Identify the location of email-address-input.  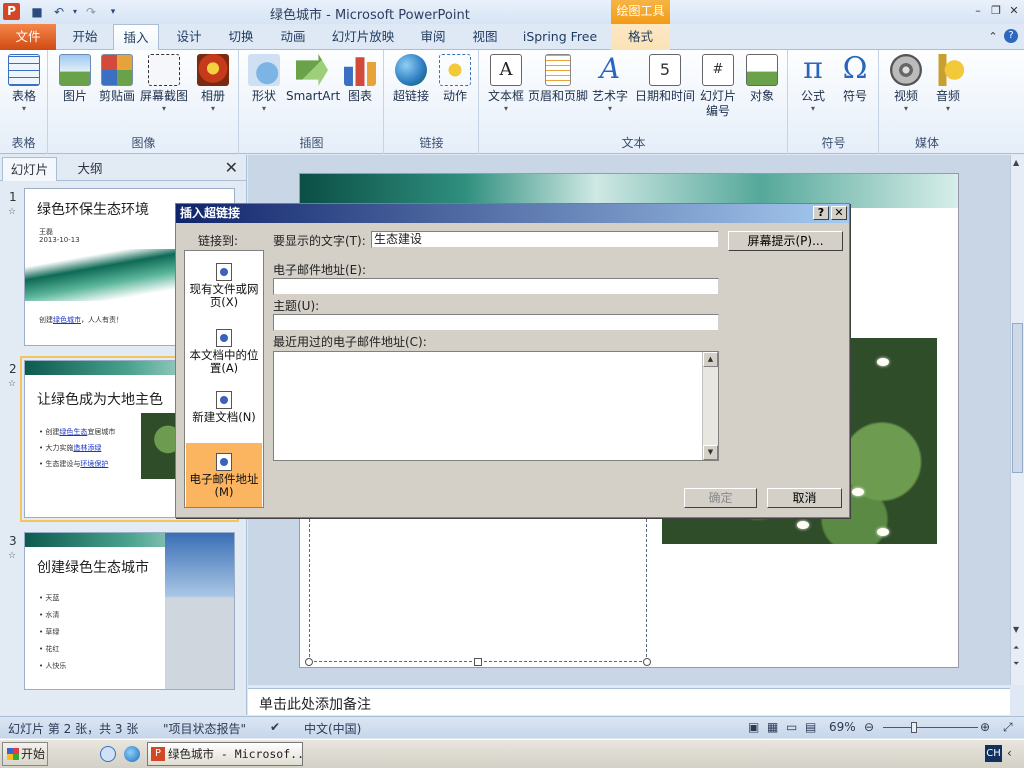
(496, 286).